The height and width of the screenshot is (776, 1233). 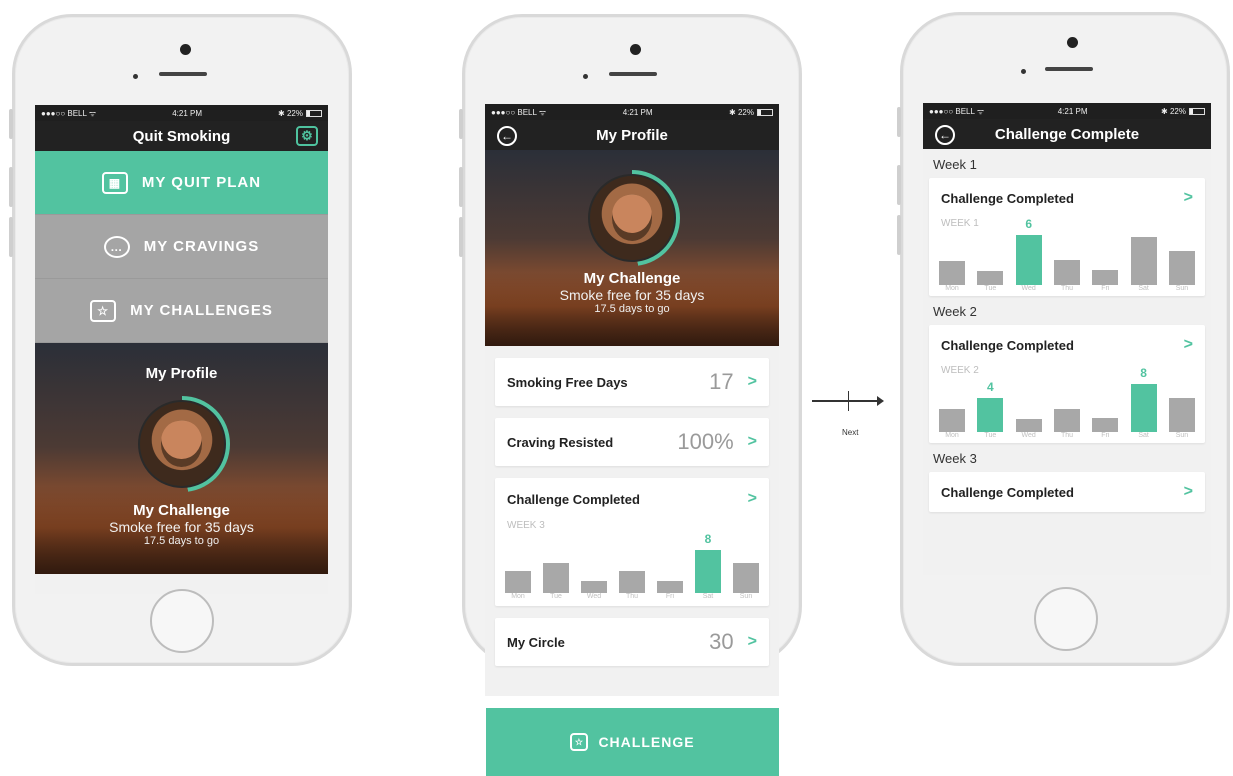 I want to click on nav-bar: ← Challenge Complete, so click(x=1067, y=134).